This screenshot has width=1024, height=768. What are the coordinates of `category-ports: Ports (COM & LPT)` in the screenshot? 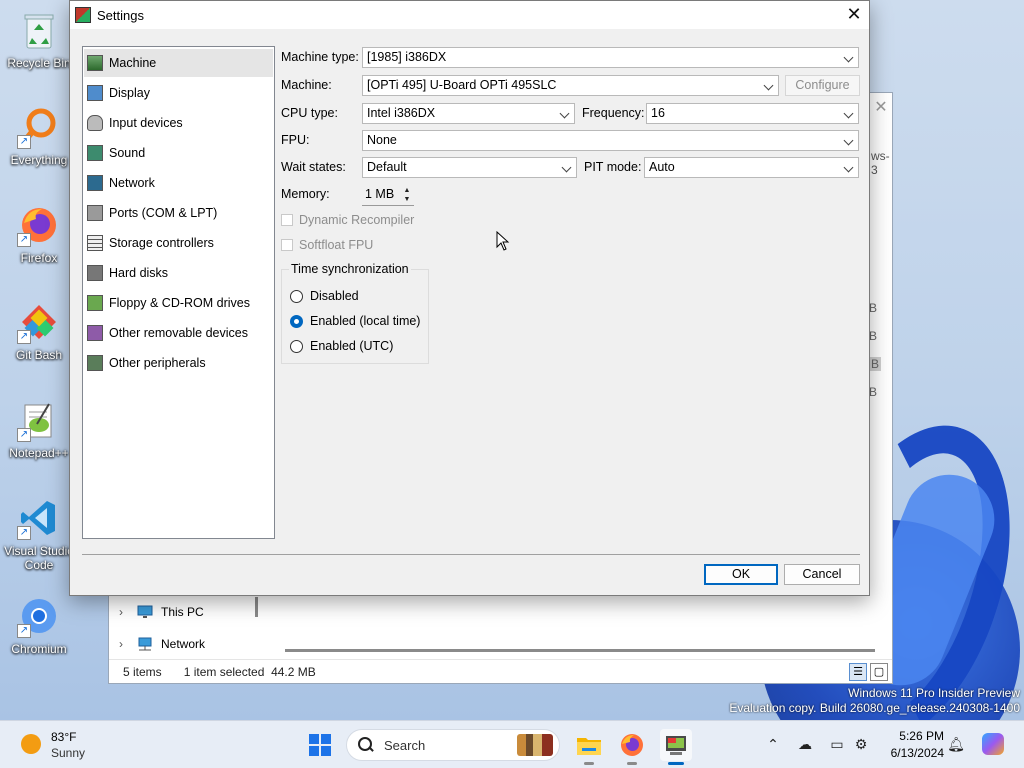 It's located at (178, 213).